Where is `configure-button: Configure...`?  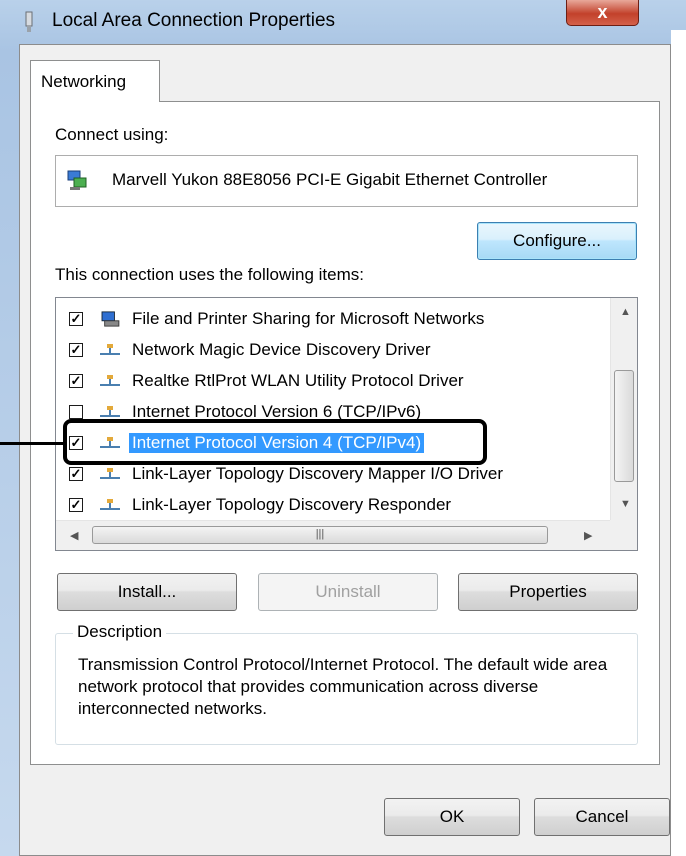
configure-button: Configure... is located at coordinates (557, 241).